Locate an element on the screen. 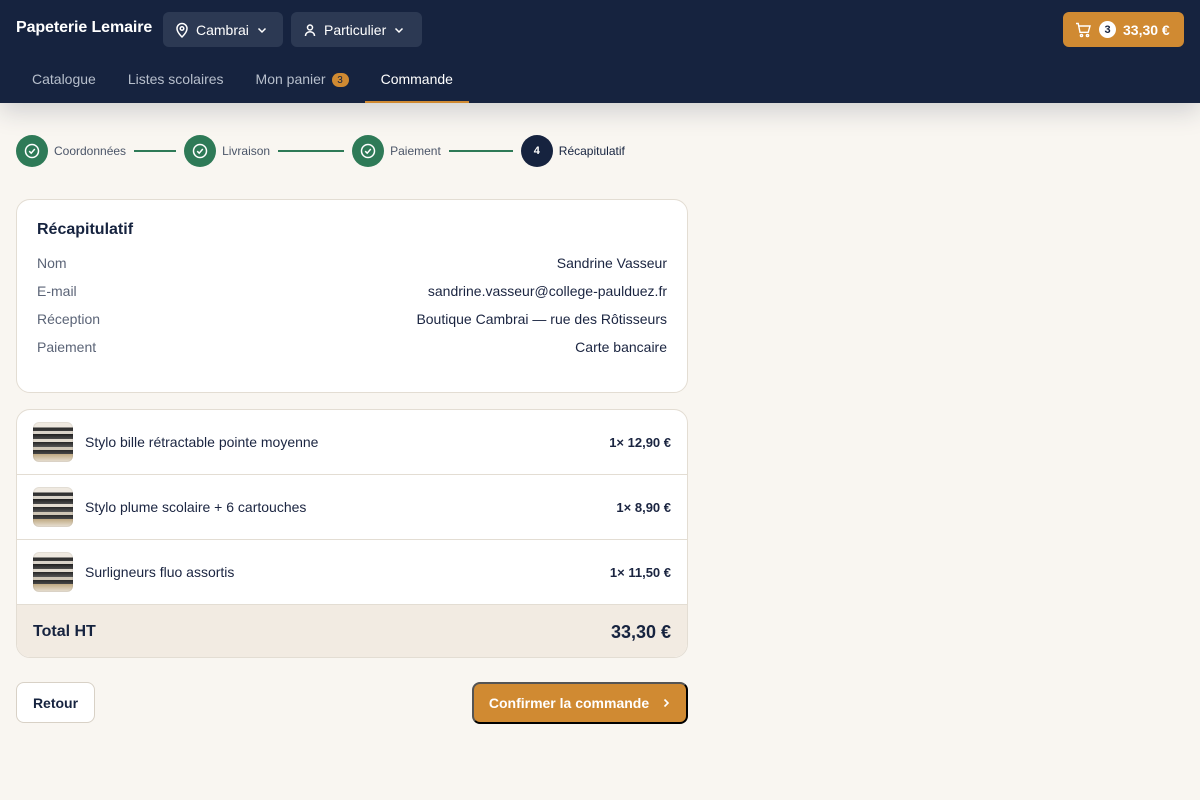 The height and width of the screenshot is (800, 1200). order-total: Total HT 33,30 € is located at coordinates (352, 631).